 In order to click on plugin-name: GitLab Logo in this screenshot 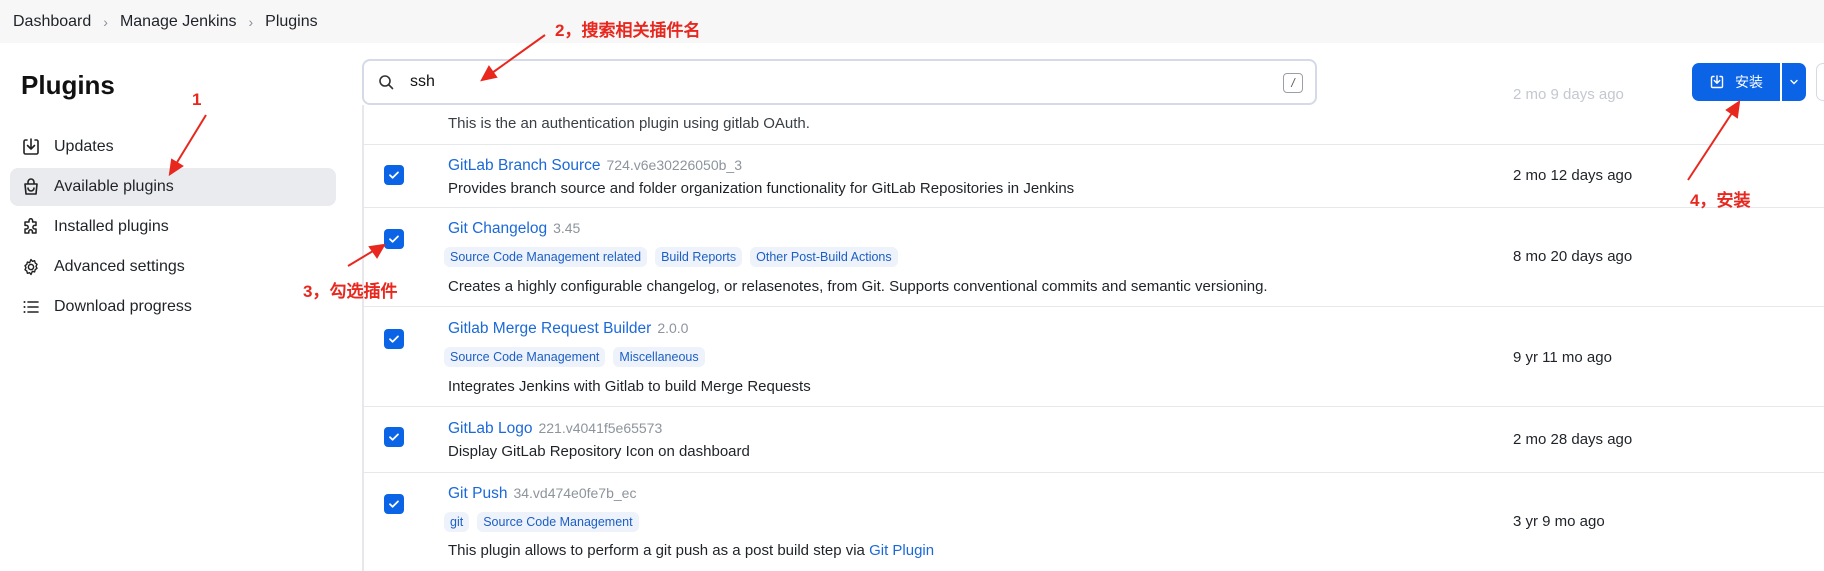, I will do `click(490, 428)`.